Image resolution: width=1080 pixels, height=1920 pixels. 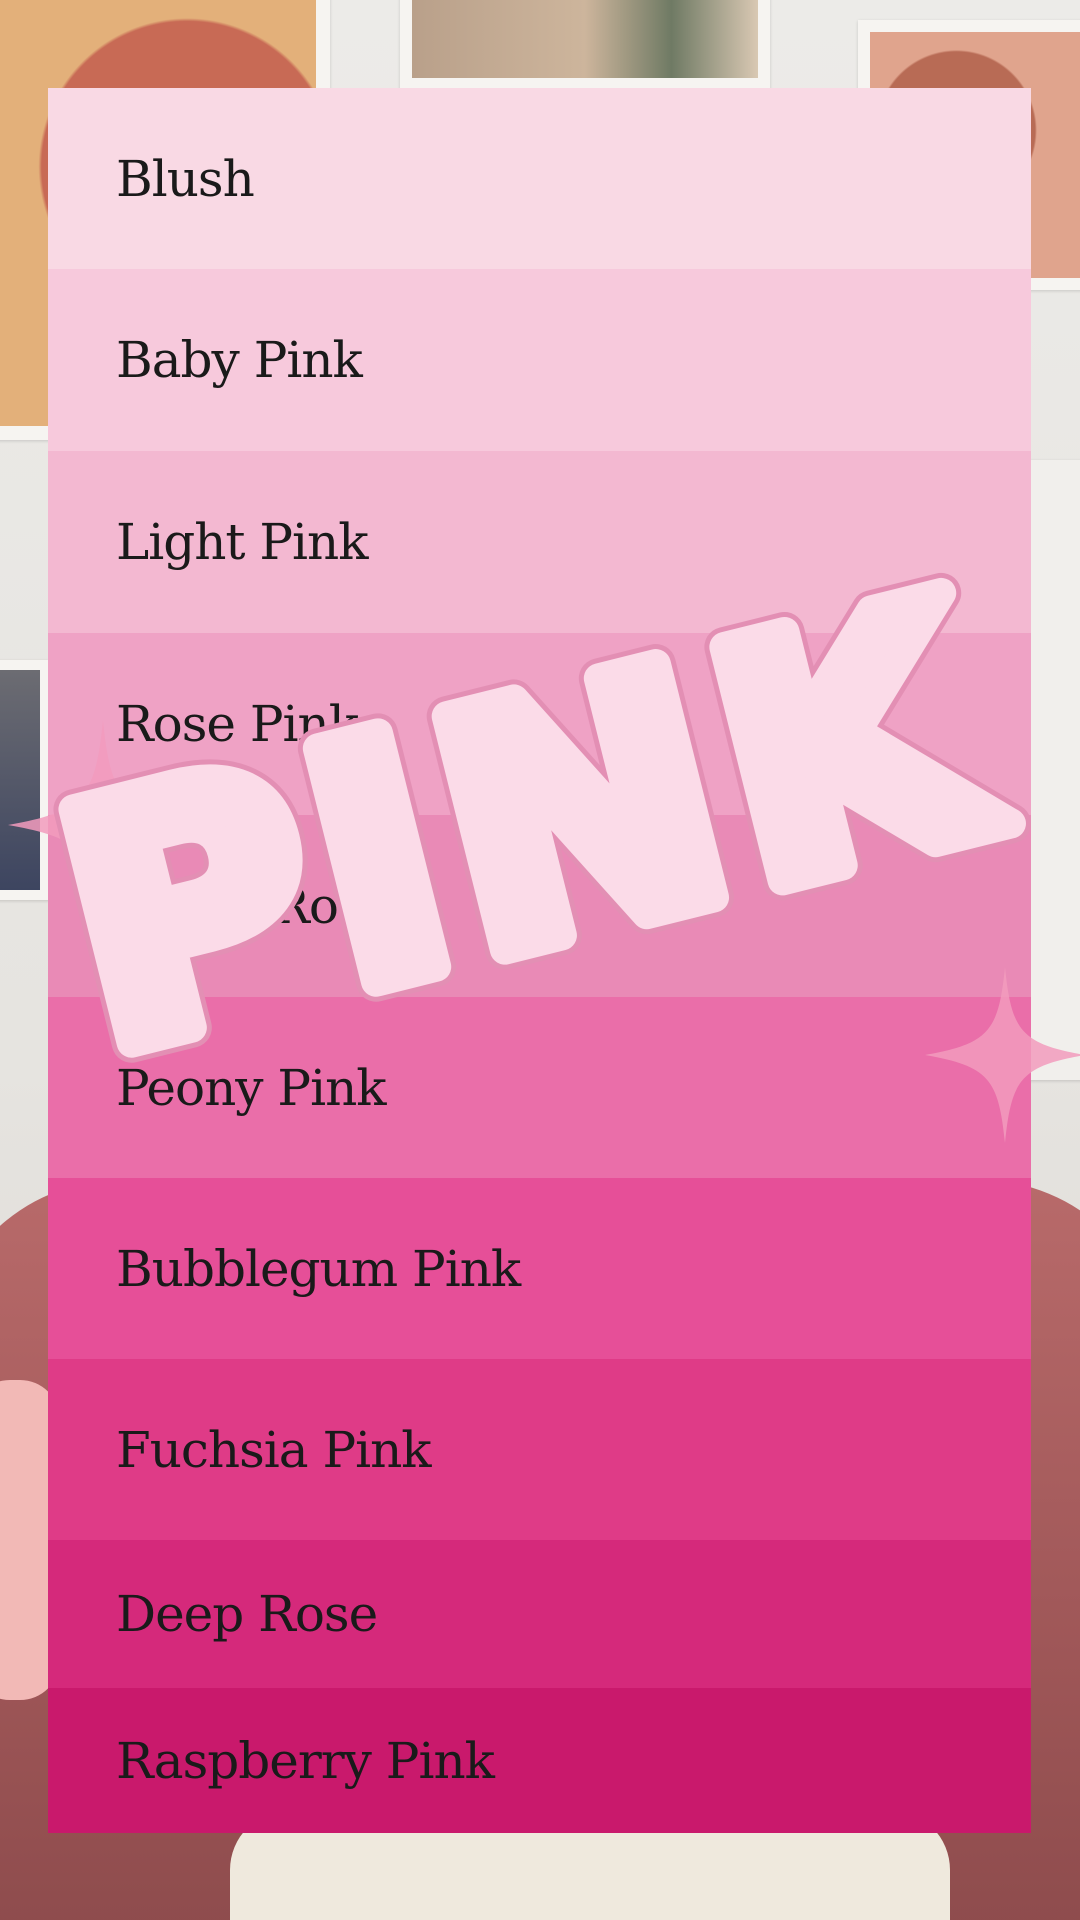 What do you see at coordinates (239, 360) in the screenshot?
I see `swatch-label: Baby Pink` at bounding box center [239, 360].